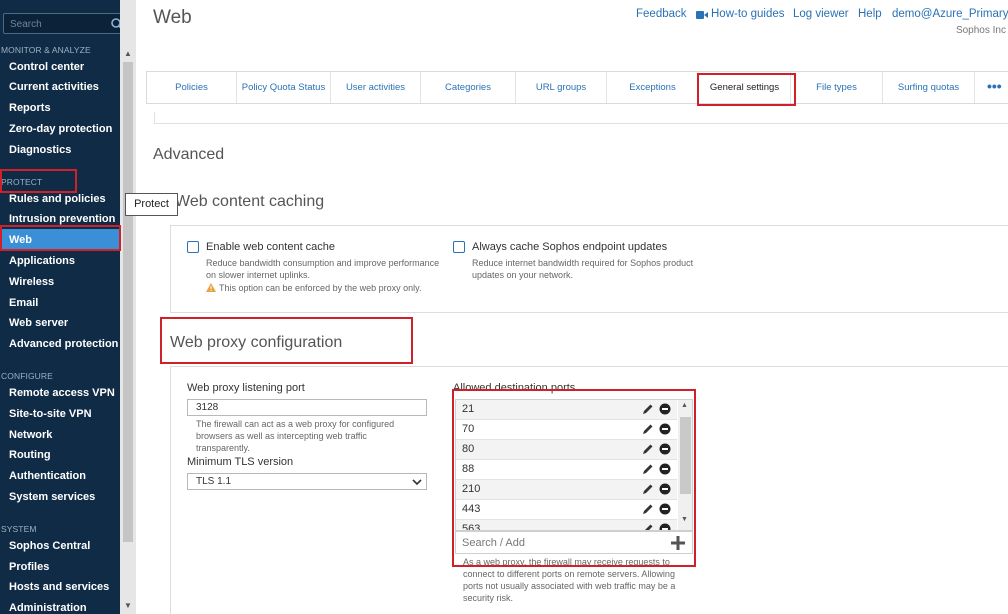 The width and height of the screenshot is (1008, 614). I want to click on sidebar-item-control-center: Control center, so click(46, 67).